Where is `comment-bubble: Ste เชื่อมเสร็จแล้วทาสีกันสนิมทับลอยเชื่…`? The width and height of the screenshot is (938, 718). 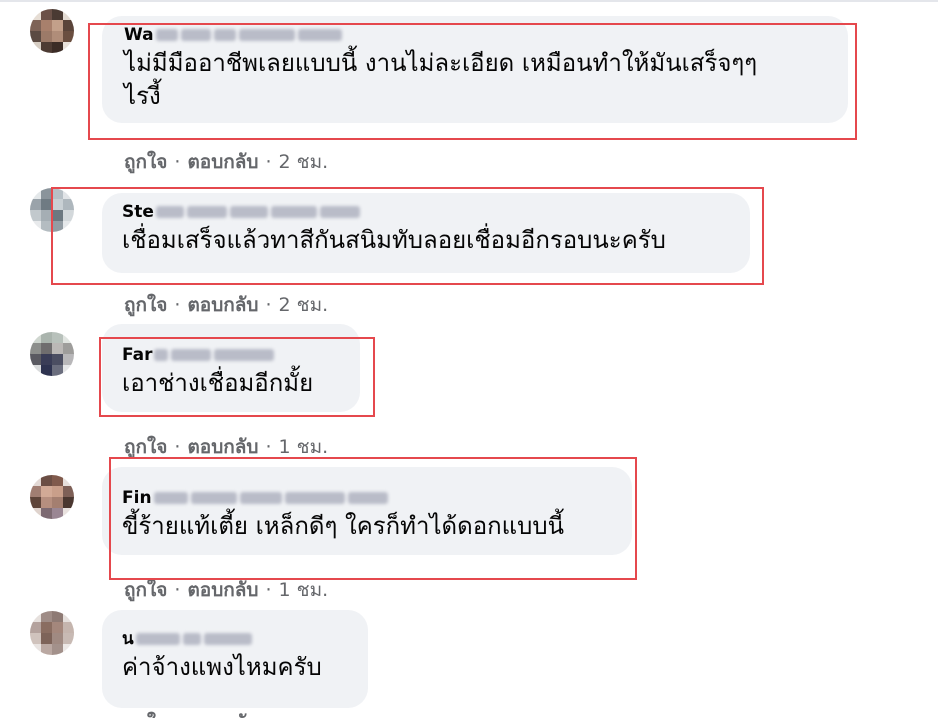
comment-bubble: Ste เชื่อมเสร็จแล้วทาสีกันสนิมทับลอยเชื่… is located at coordinates (426, 233).